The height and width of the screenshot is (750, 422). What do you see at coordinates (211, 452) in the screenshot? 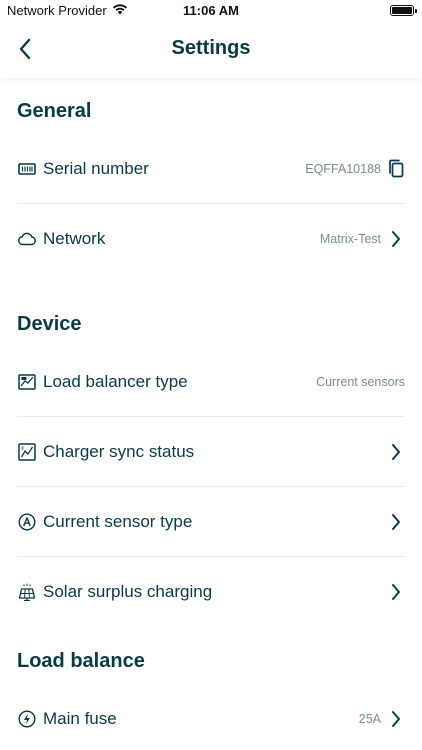
I see `charger-sync-status-row: Charger sync status` at bounding box center [211, 452].